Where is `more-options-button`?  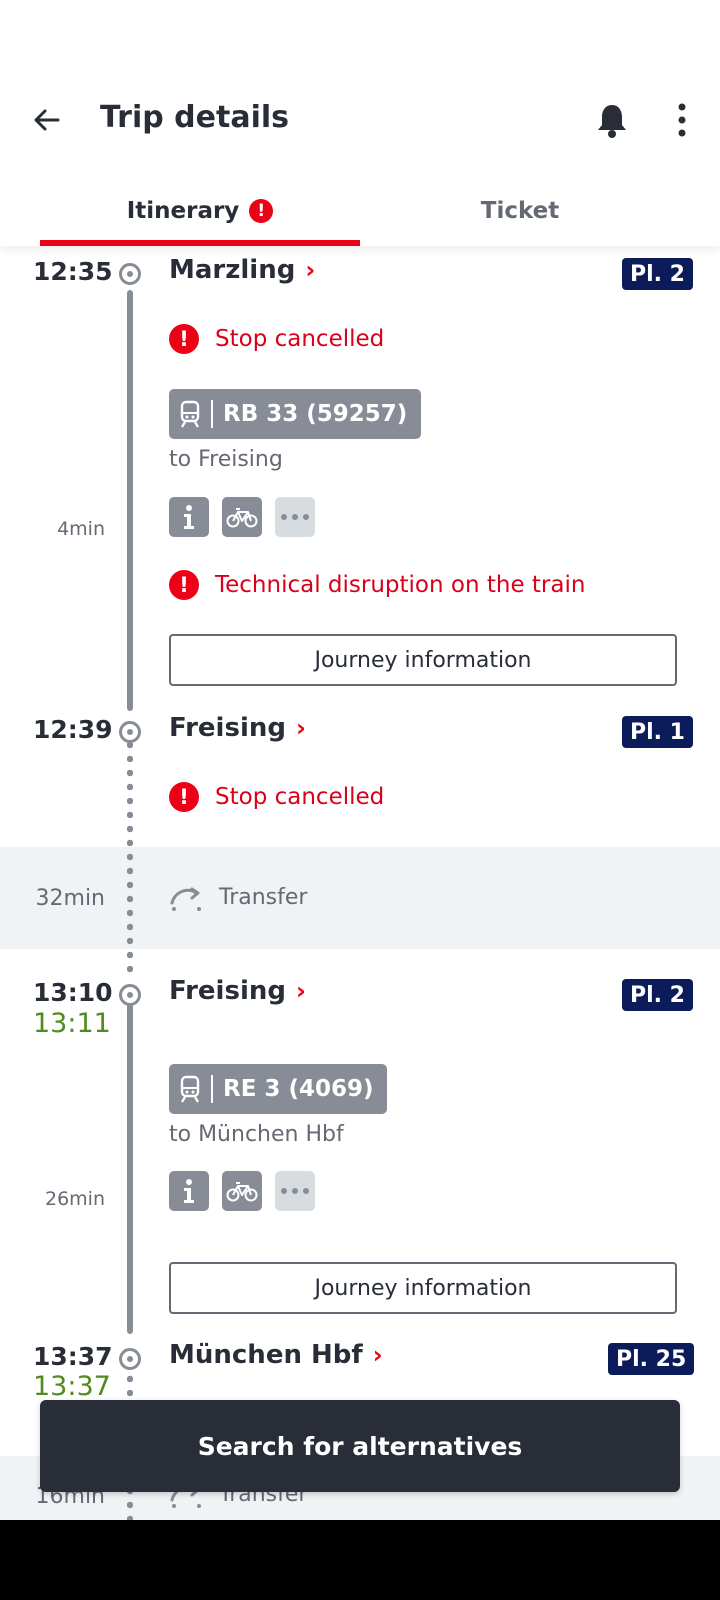 more-options-button is located at coordinates (682, 120).